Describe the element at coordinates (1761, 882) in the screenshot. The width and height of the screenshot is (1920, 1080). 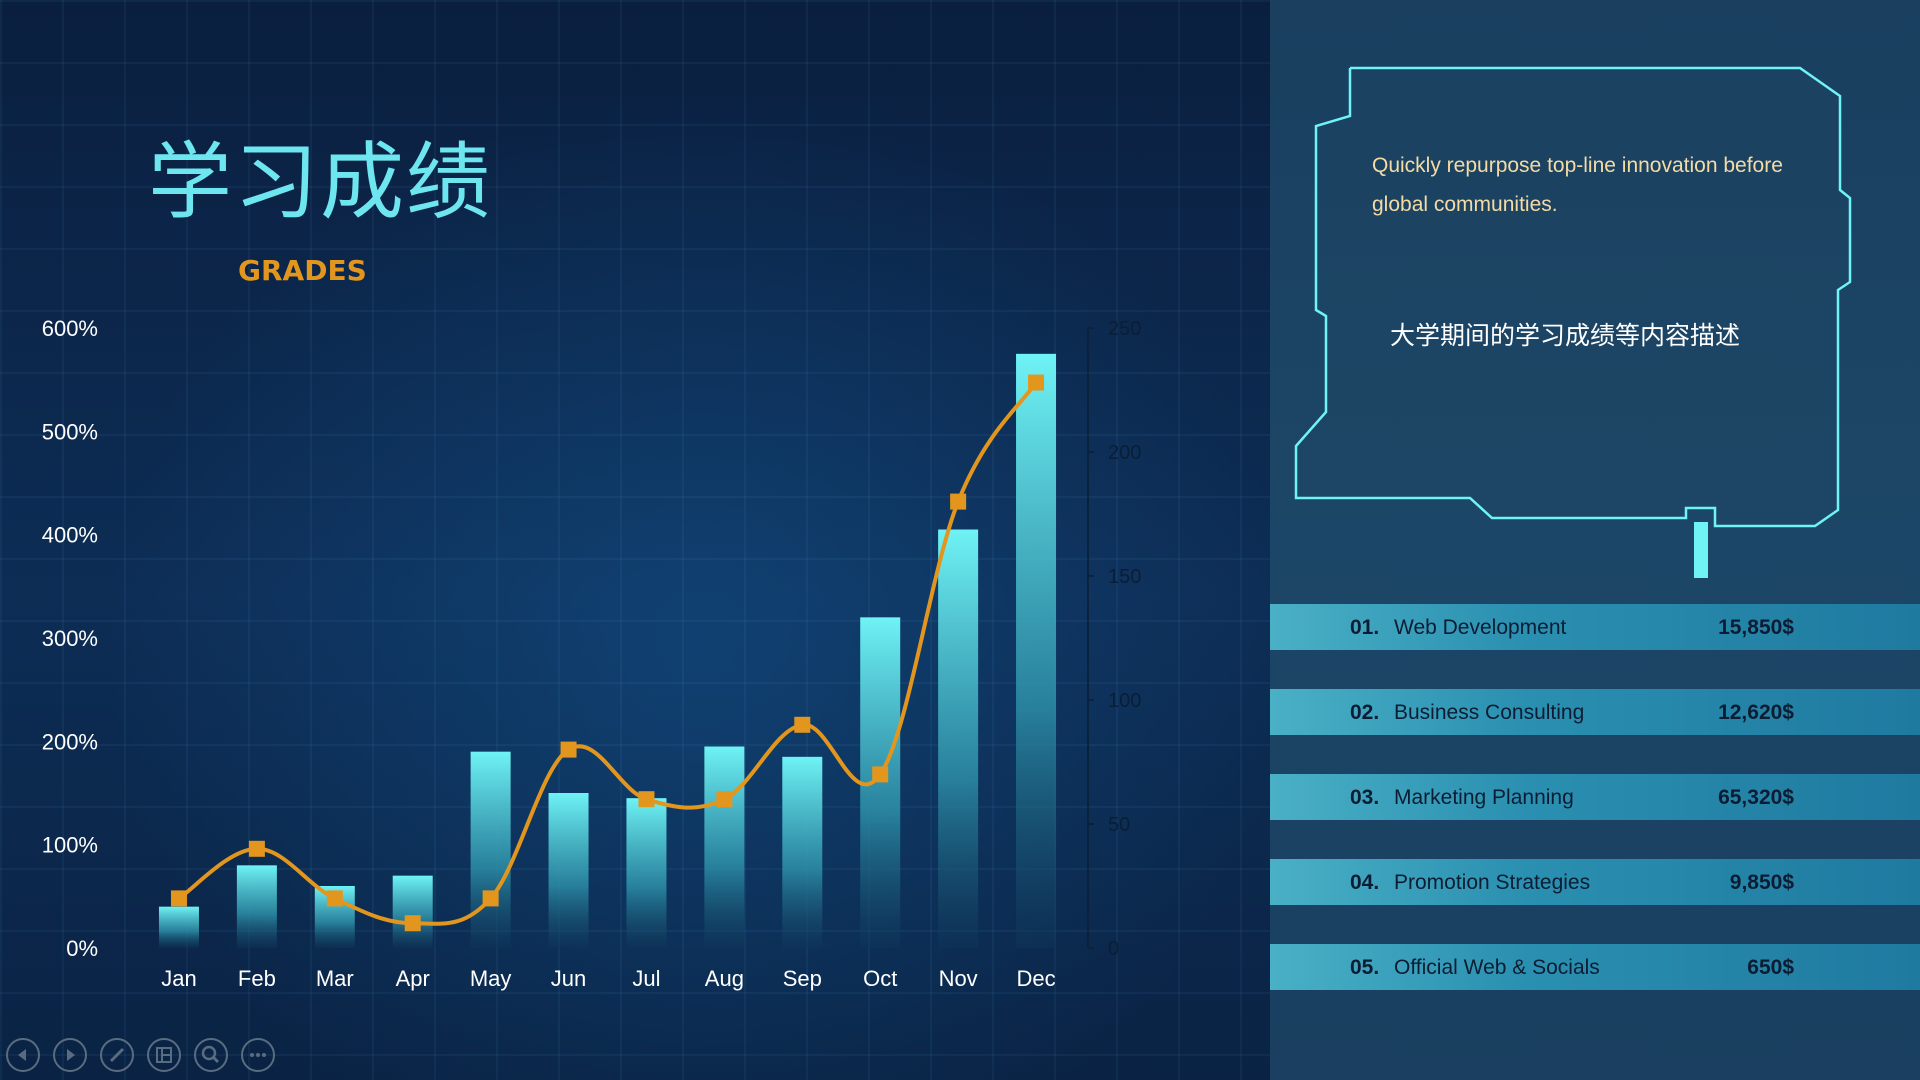
I see `item-amount: 9,850$` at that location.